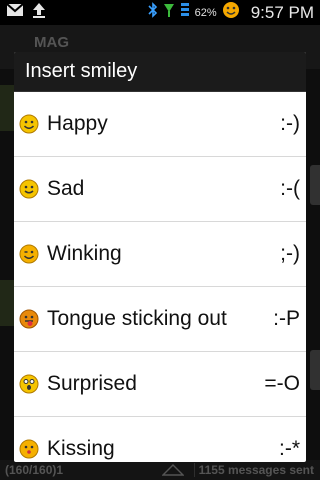 This screenshot has width=320, height=480. Describe the element at coordinates (153, 12) in the screenshot. I see `bluetooth-icon` at that location.